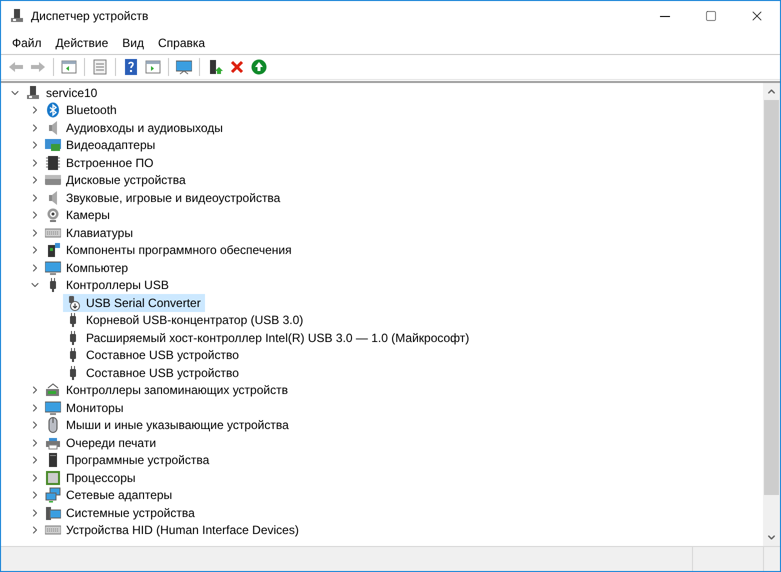 This screenshot has height=572, width=781. Describe the element at coordinates (109, 495) in the screenshot. I see `tree-item: Сетевые адаптеры` at that location.